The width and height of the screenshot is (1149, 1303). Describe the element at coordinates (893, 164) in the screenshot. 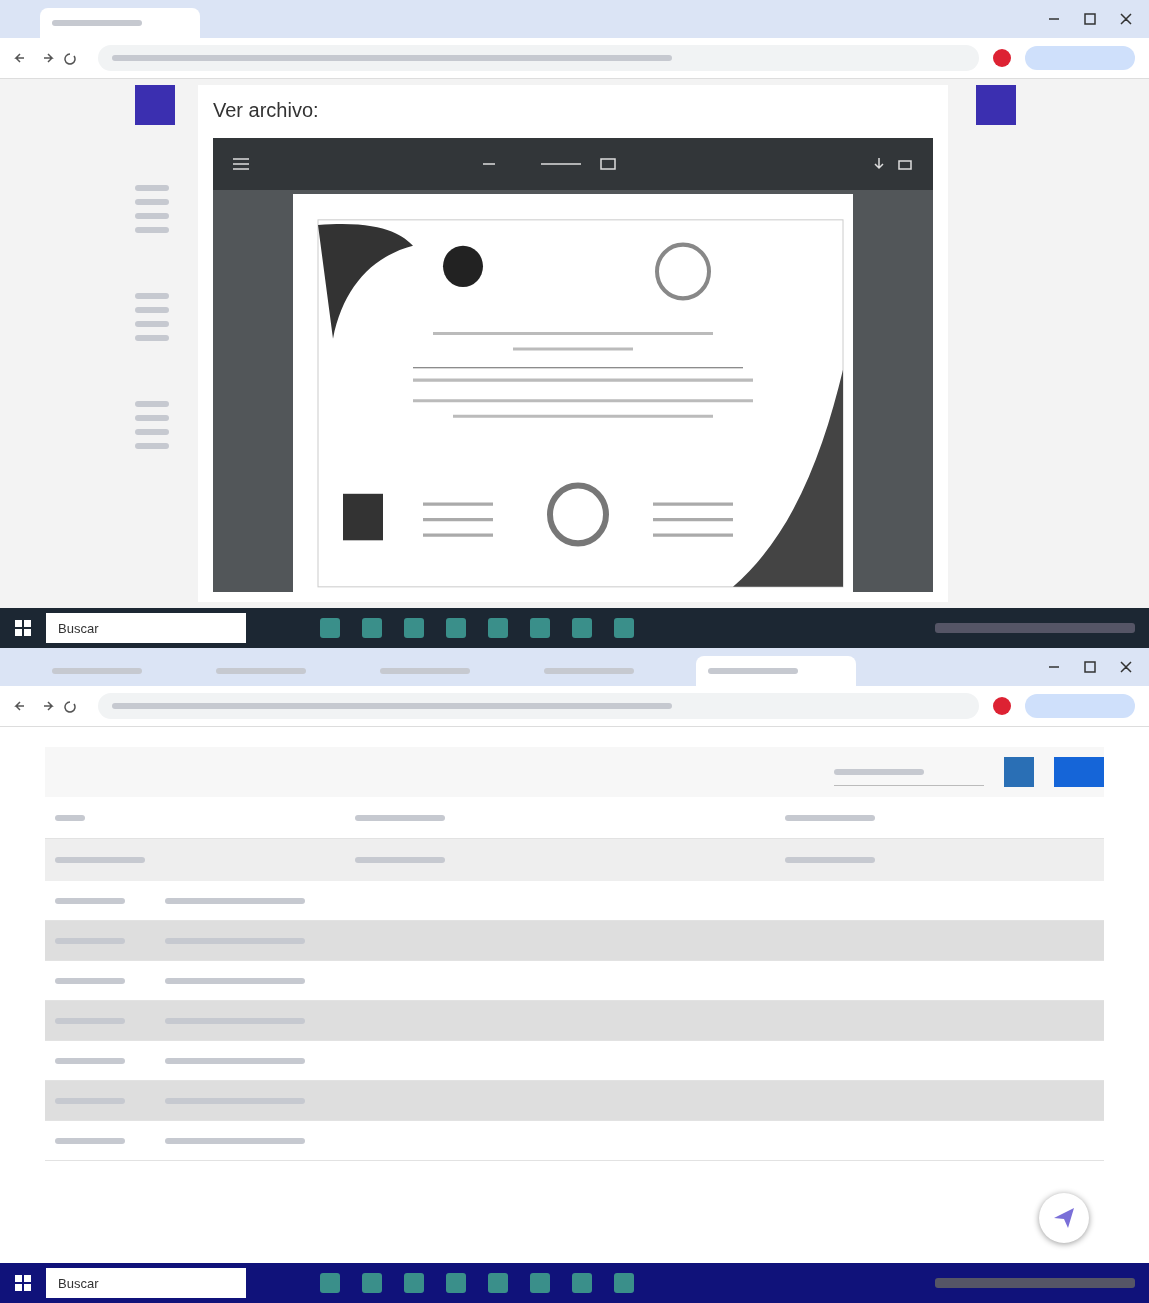

I see `download-print-icon` at that location.